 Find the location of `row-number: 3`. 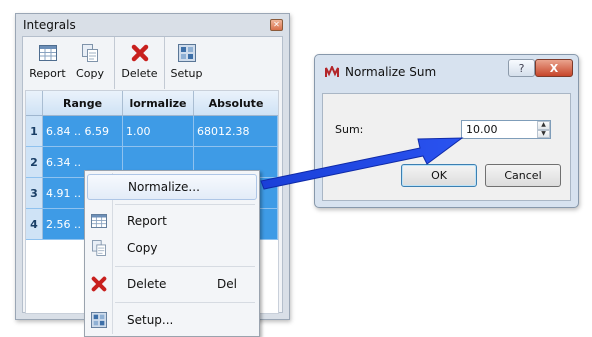

row-number: 3 is located at coordinates (34, 193).